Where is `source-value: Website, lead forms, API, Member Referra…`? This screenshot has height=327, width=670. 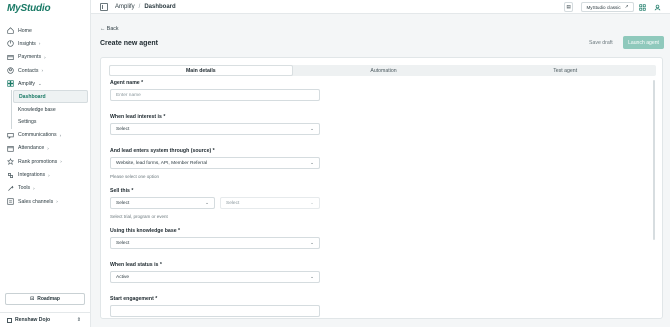
source-value: Website, lead forms, API, Member Referra… is located at coordinates (162, 163).